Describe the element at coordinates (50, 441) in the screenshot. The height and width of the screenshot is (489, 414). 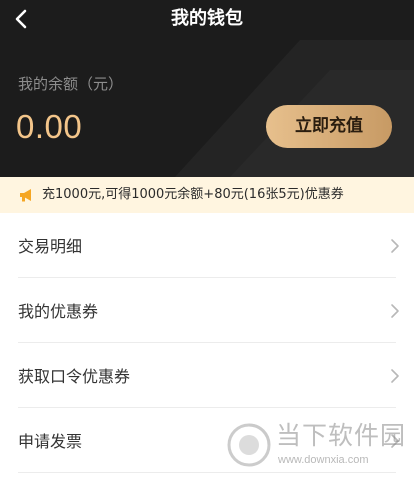
I see `menu-item-label: 申请发票` at that location.